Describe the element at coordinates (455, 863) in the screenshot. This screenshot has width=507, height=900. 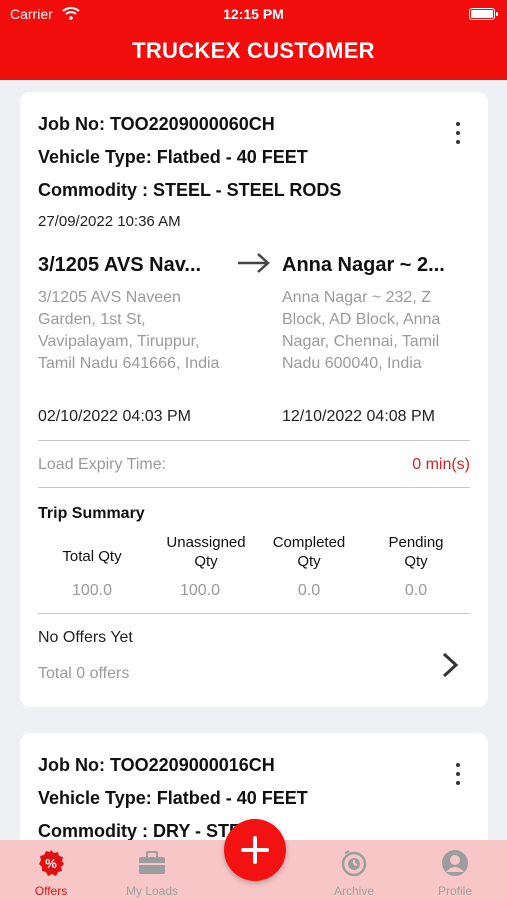
I see `person-icon` at that location.